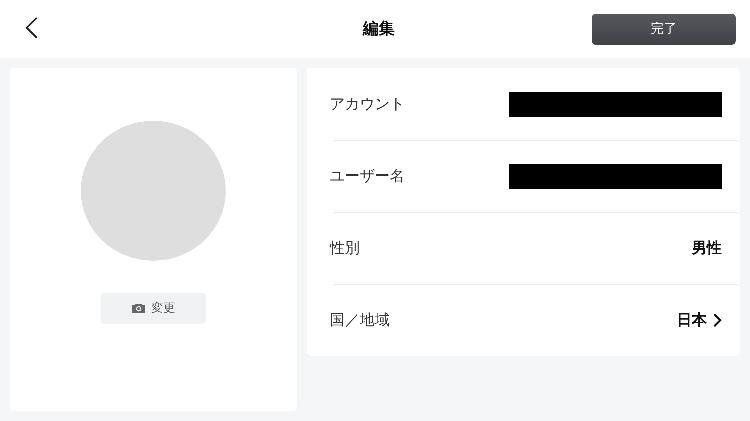  I want to click on field-label: アカウント, so click(367, 104).